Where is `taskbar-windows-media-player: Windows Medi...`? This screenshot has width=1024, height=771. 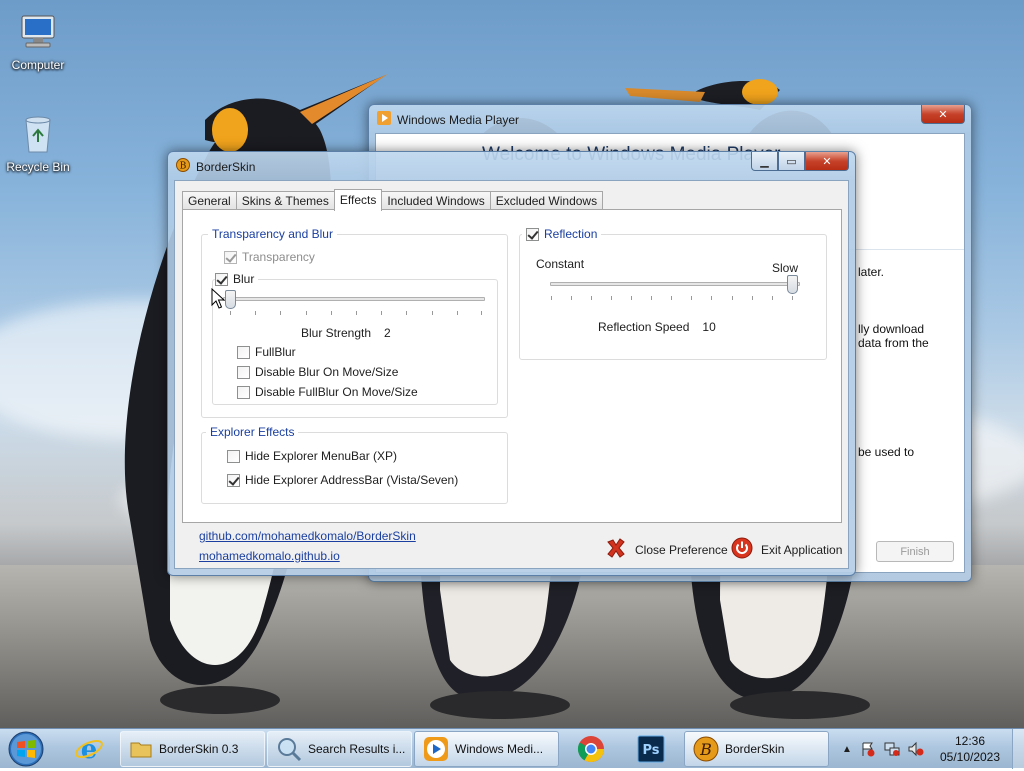
taskbar-windows-media-player: Windows Medi... is located at coordinates (486, 749).